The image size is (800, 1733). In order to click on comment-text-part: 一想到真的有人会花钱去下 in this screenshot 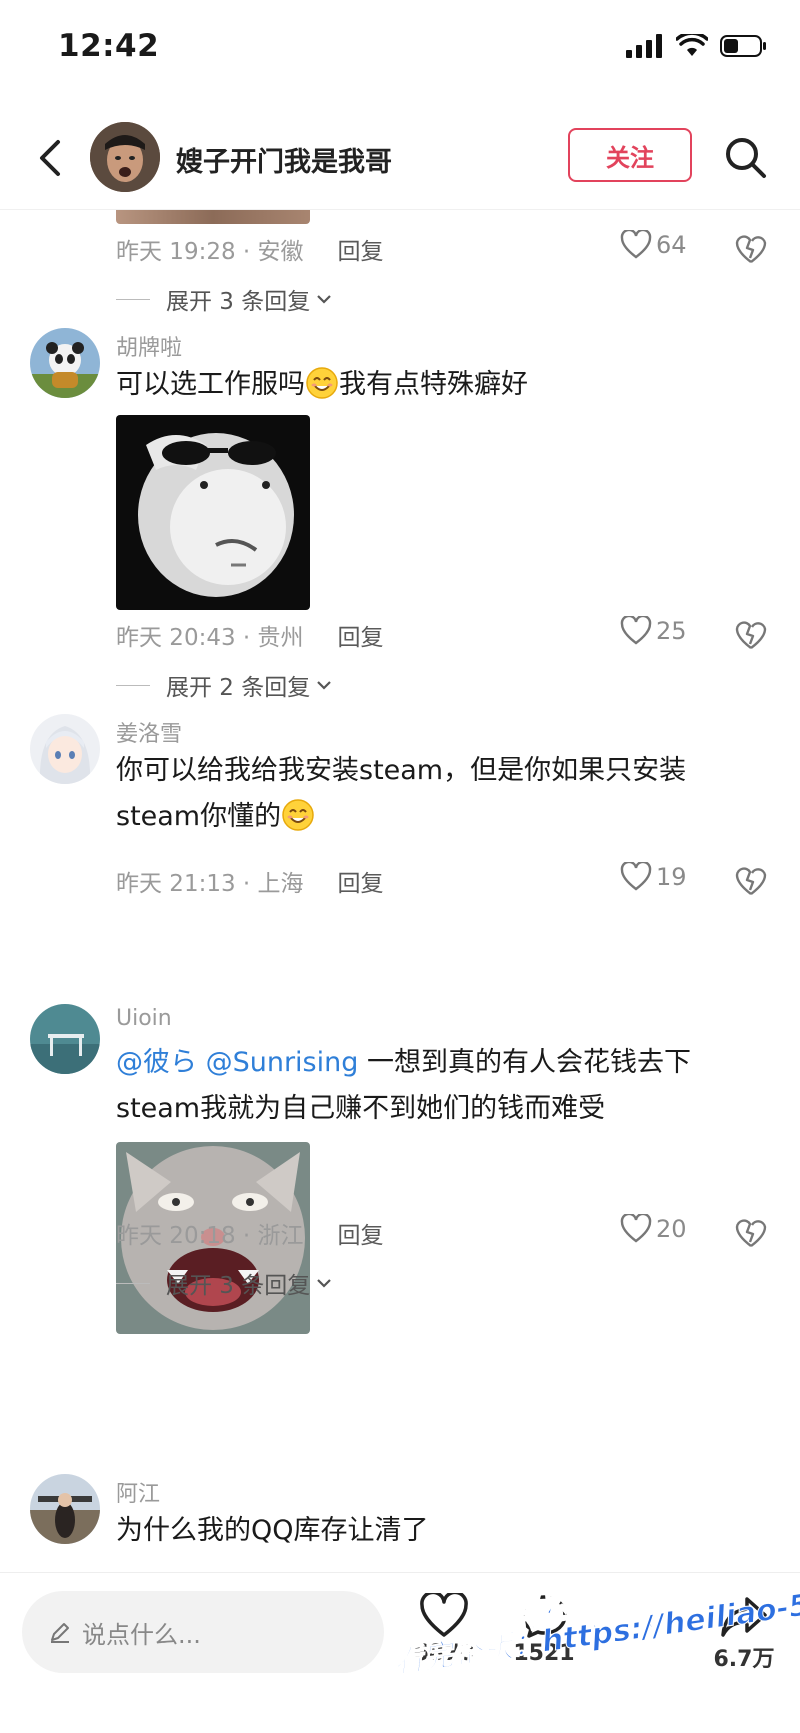, I will do `click(524, 1062)`.